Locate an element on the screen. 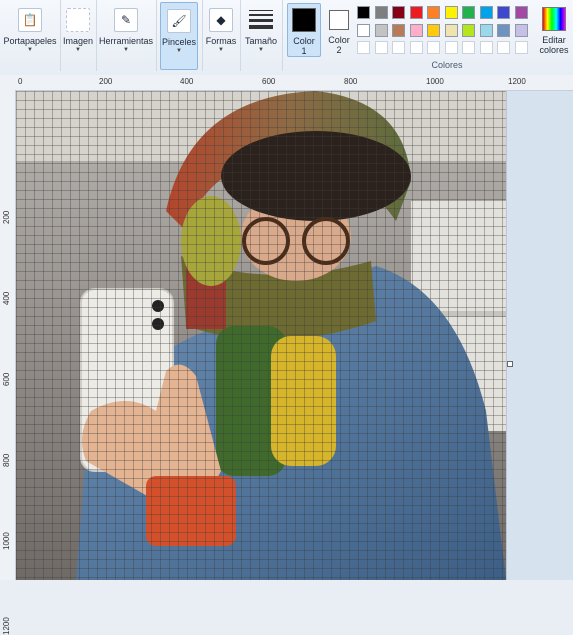  color2-label-line1: Color is located at coordinates (339, 40).